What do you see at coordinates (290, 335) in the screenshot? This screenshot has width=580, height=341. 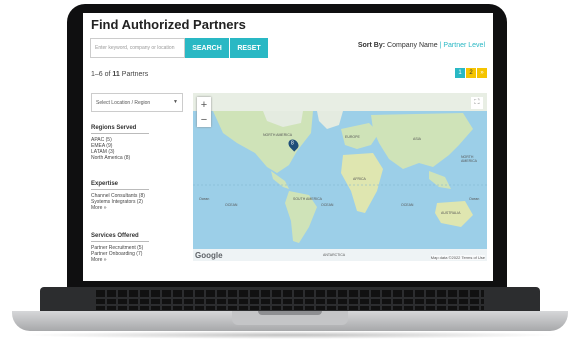 I see `laptop-shadow` at bounding box center [290, 335].